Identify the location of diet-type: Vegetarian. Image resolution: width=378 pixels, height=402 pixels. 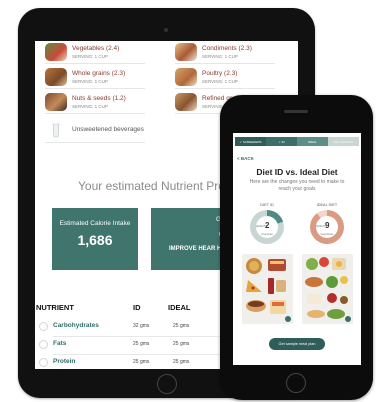
(327, 234).